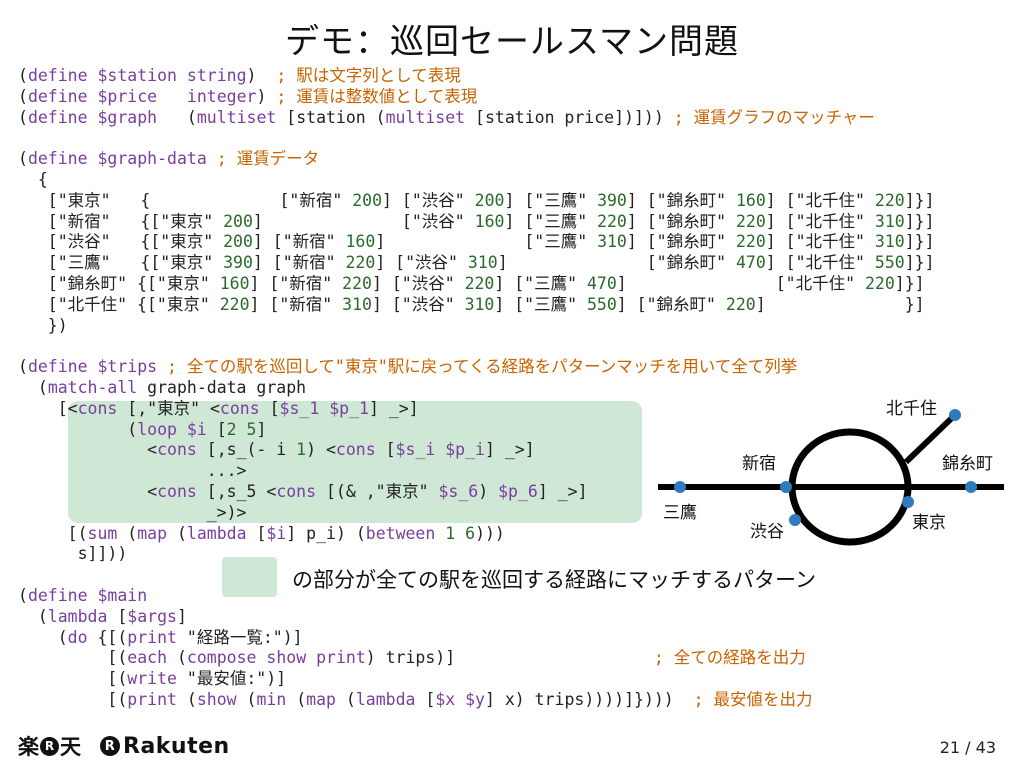 The height and width of the screenshot is (768, 1024). Describe the element at coordinates (43, 325) in the screenshot. I see `code-line: })` at that location.